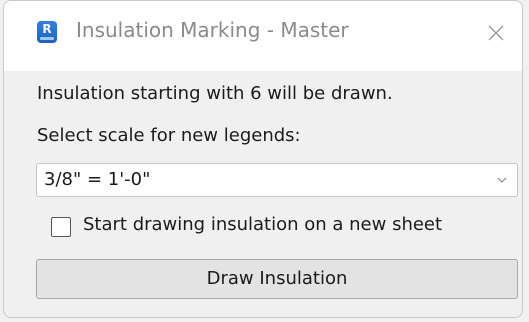  I want to click on draw-insulation-button: Draw Insulation, so click(277, 279).